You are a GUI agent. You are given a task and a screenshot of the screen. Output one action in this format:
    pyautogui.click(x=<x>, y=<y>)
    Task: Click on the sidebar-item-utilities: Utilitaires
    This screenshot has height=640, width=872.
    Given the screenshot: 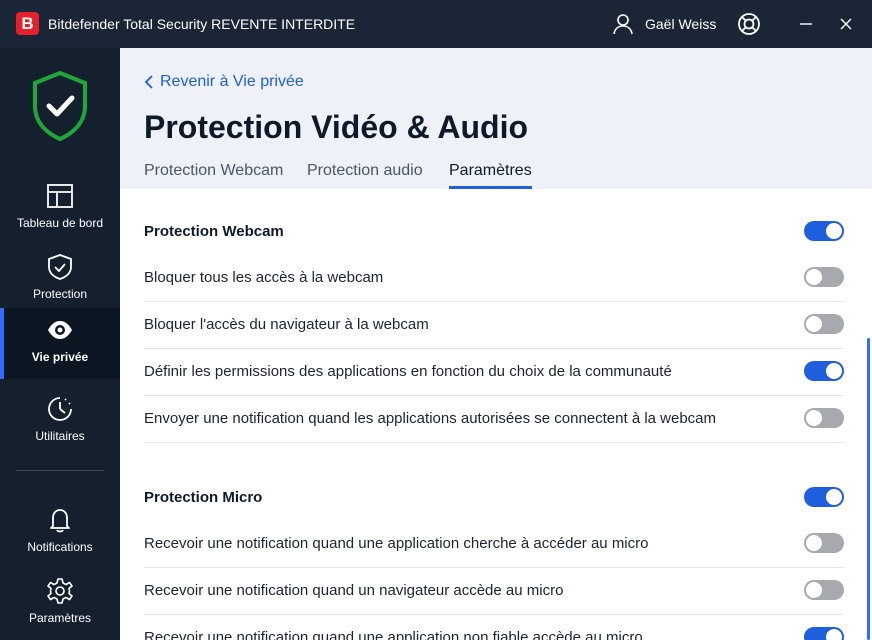 What is the action you would take?
    pyautogui.click(x=60, y=422)
    